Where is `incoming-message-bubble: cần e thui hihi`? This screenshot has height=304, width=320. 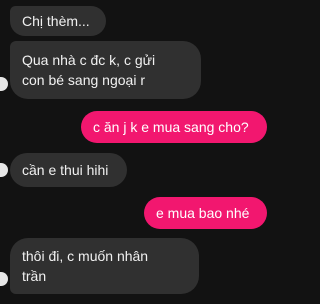
incoming-message-bubble: cần e thui hihi is located at coordinates (68, 170).